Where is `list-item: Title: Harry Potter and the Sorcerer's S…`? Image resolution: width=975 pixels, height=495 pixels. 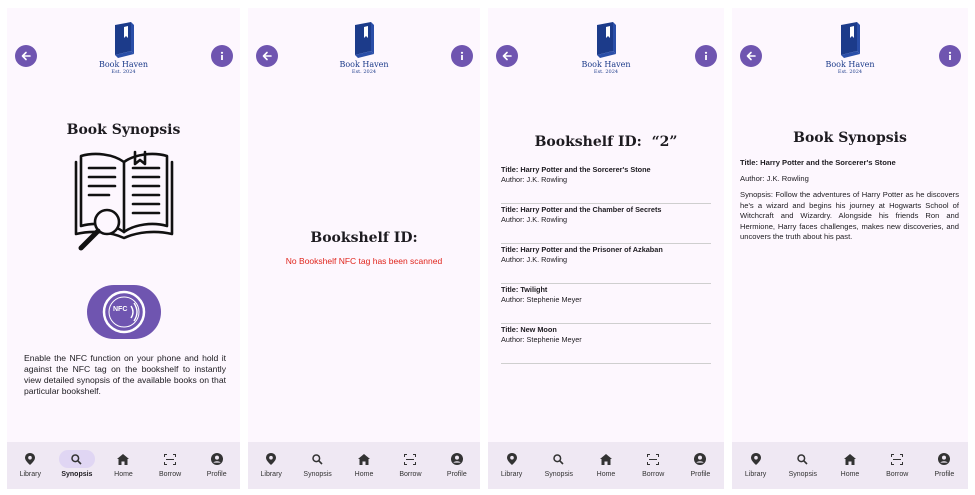
list-item: Title: Harry Potter and the Sorcerer's S… is located at coordinates (606, 184).